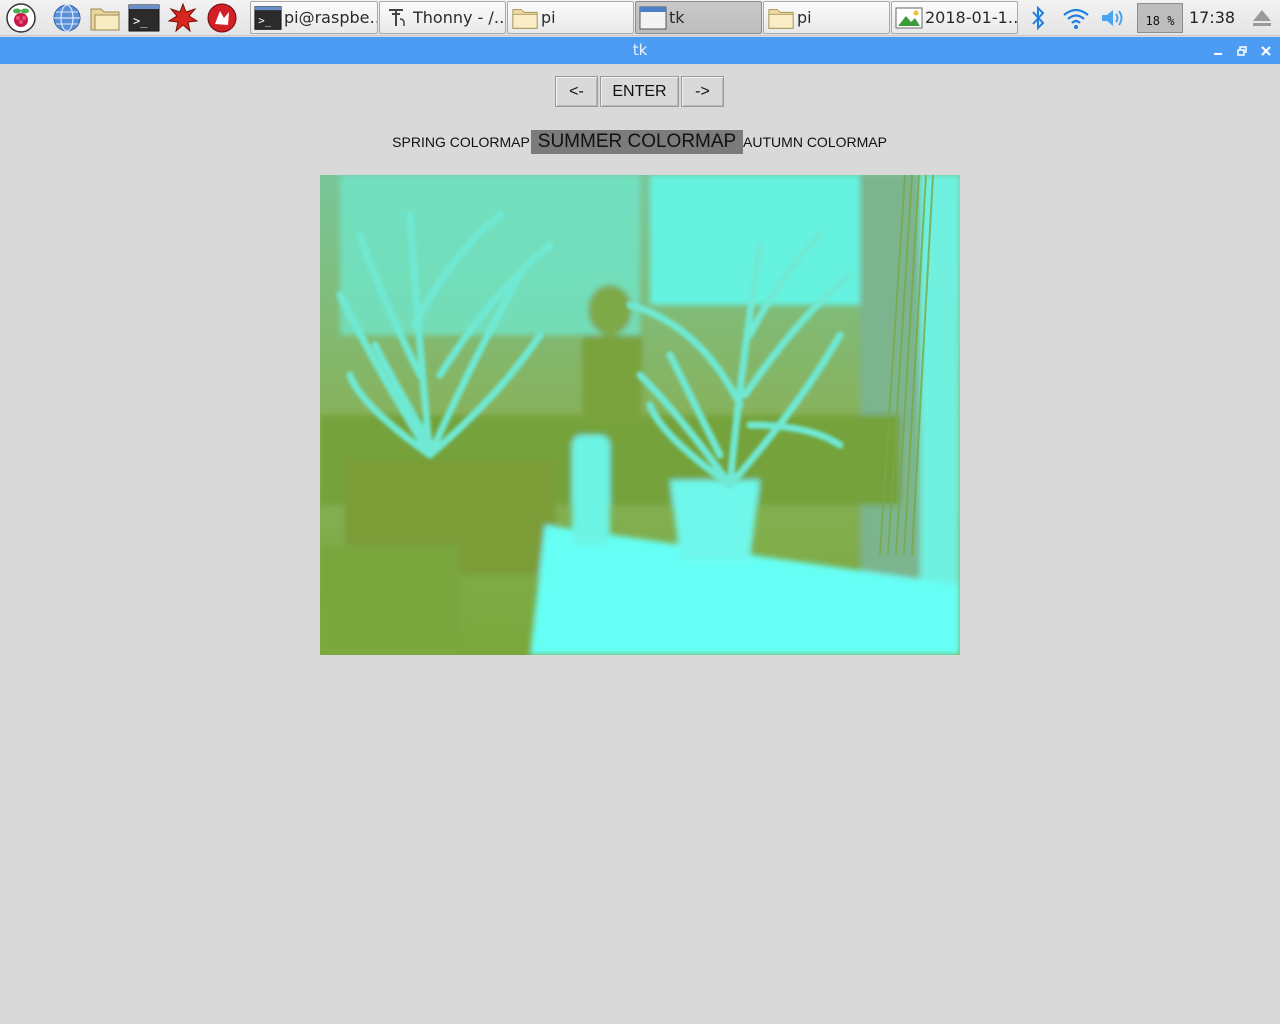 The image size is (1280, 1024). Describe the element at coordinates (67, 18) in the screenshot. I see `web-browser-icon` at that location.